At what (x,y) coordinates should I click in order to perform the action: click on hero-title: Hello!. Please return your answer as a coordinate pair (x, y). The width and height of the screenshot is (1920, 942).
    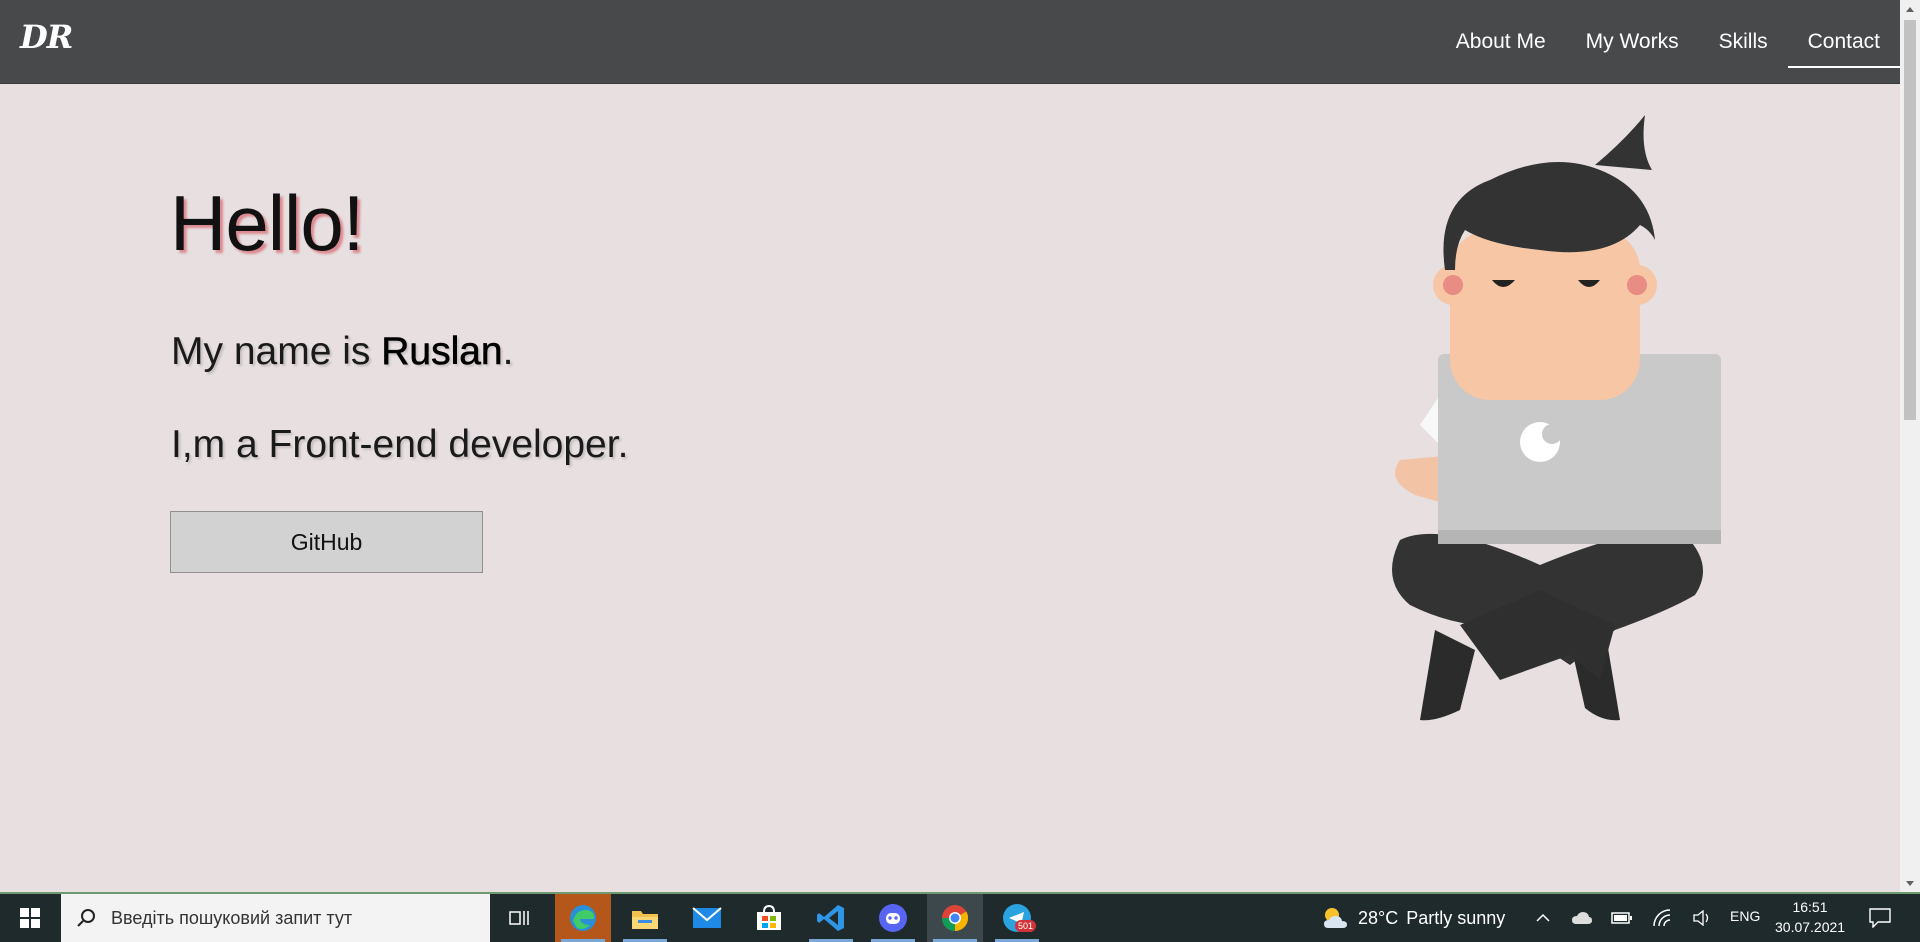
    Looking at the image, I should click on (267, 223).